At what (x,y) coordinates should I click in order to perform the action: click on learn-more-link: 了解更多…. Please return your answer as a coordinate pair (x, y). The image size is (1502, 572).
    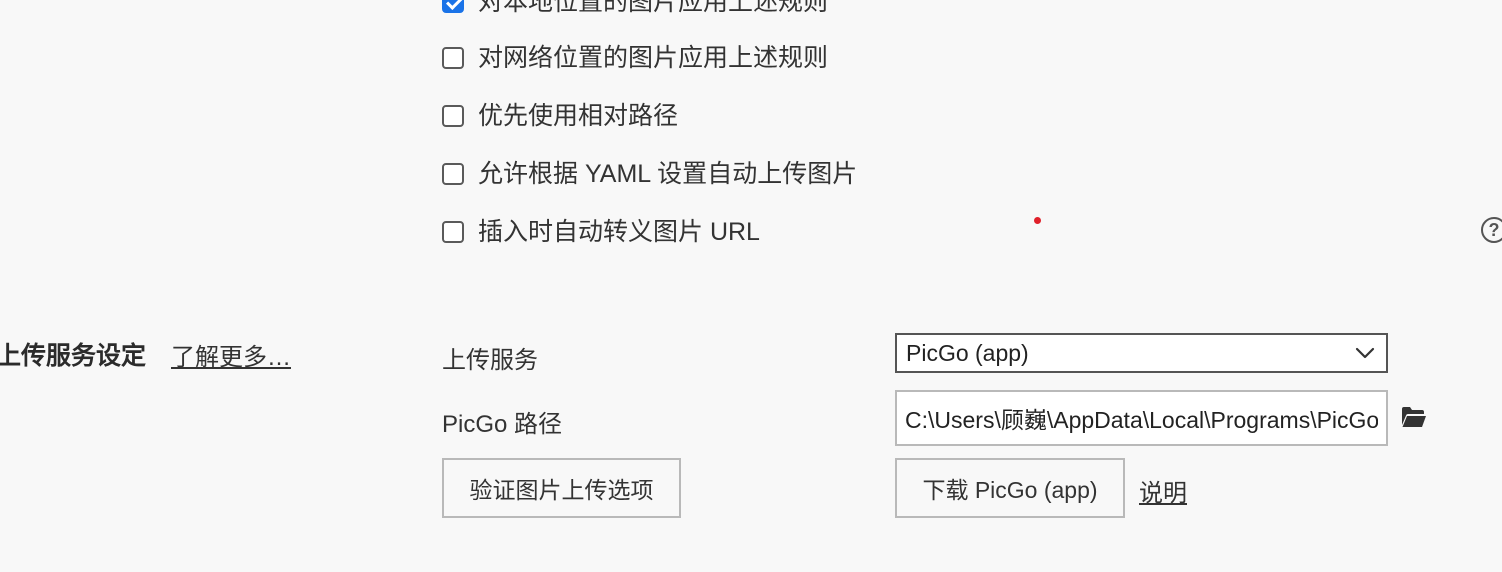
    Looking at the image, I should click on (231, 354).